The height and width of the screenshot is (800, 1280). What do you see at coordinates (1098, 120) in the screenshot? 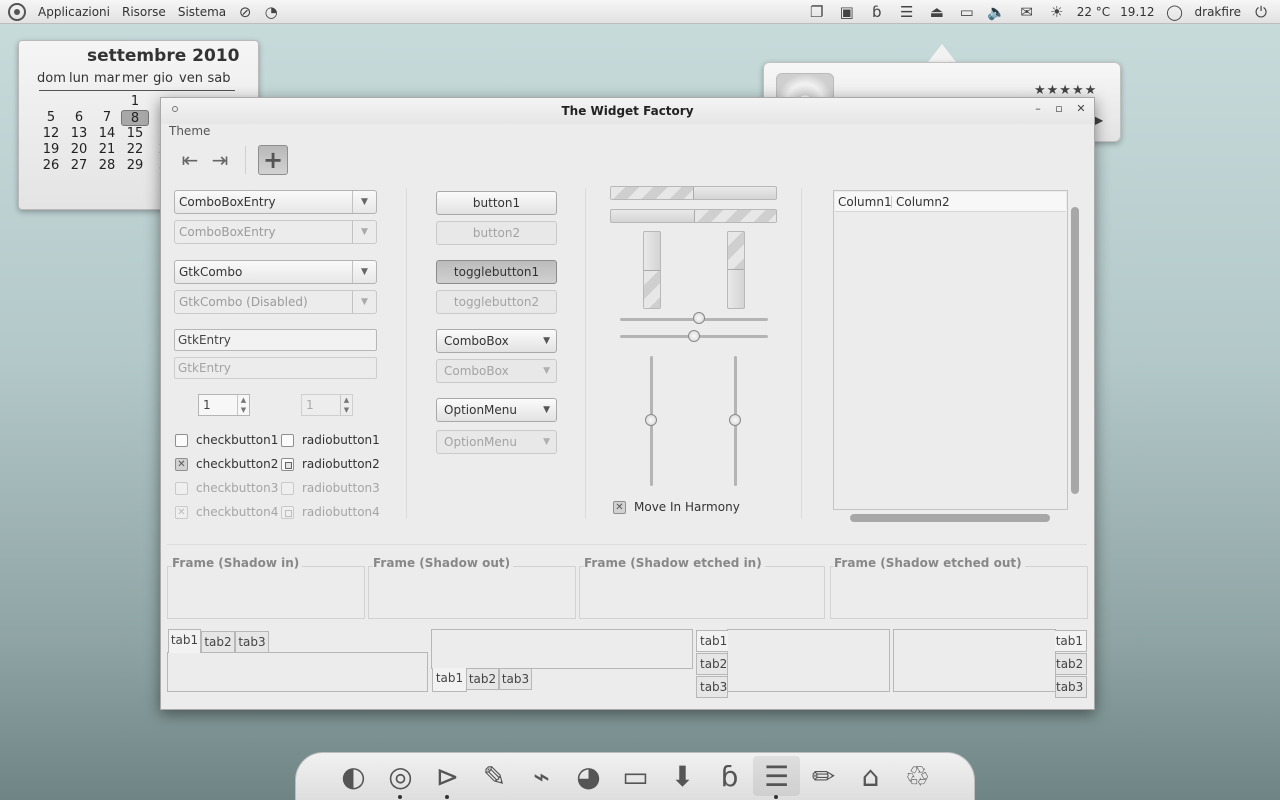
I see `next-icon: ▶` at bounding box center [1098, 120].